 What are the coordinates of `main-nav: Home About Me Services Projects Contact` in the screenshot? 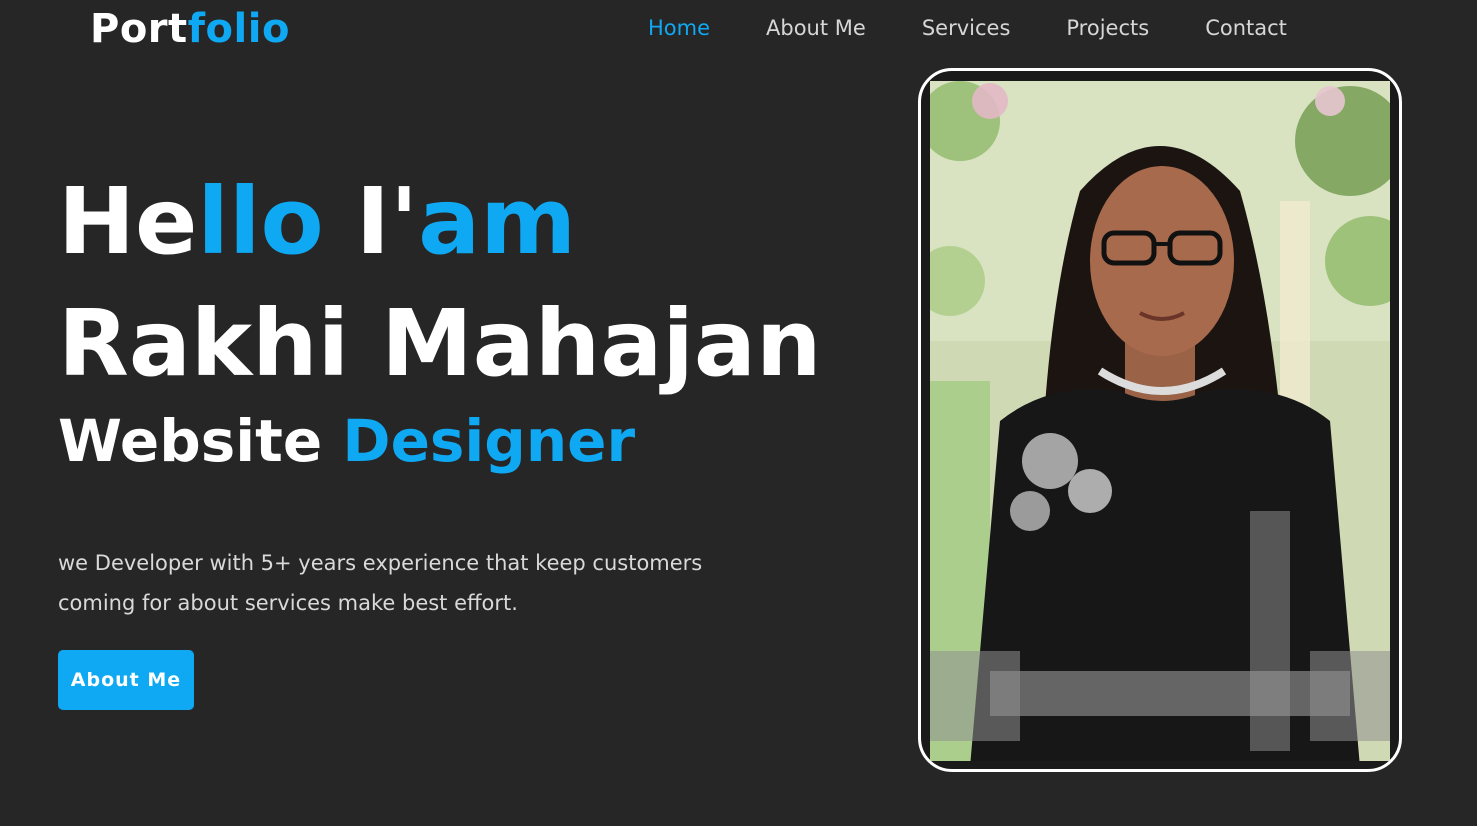 It's located at (967, 28).